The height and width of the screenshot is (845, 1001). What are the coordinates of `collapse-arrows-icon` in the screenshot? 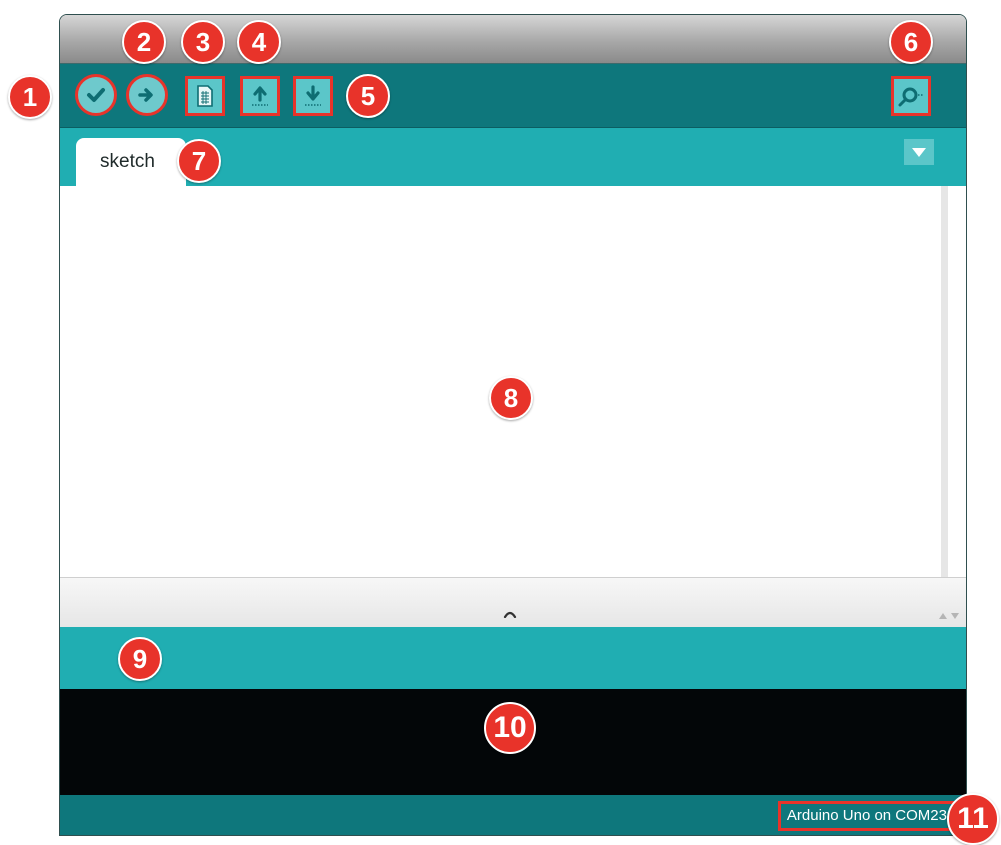 It's located at (949, 613).